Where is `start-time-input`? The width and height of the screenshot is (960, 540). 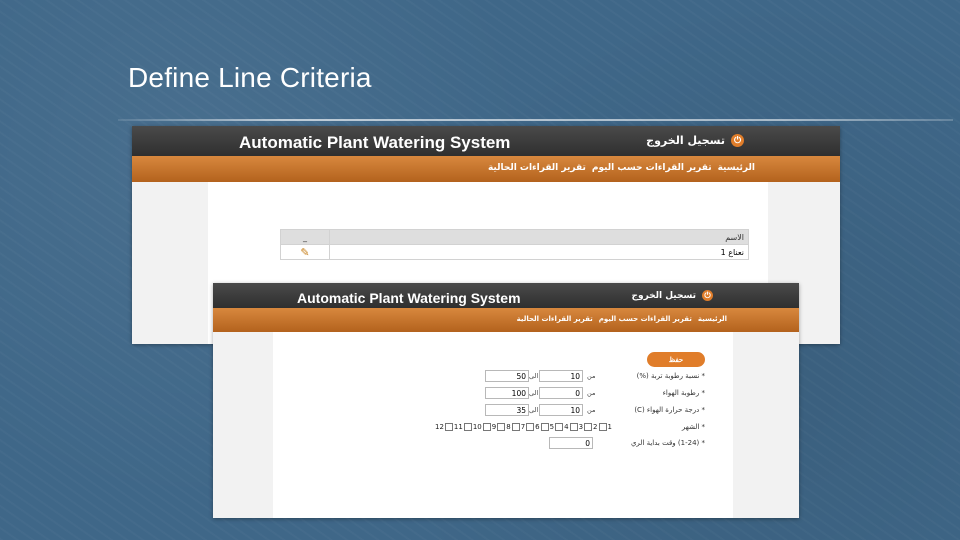 start-time-input is located at coordinates (571, 443).